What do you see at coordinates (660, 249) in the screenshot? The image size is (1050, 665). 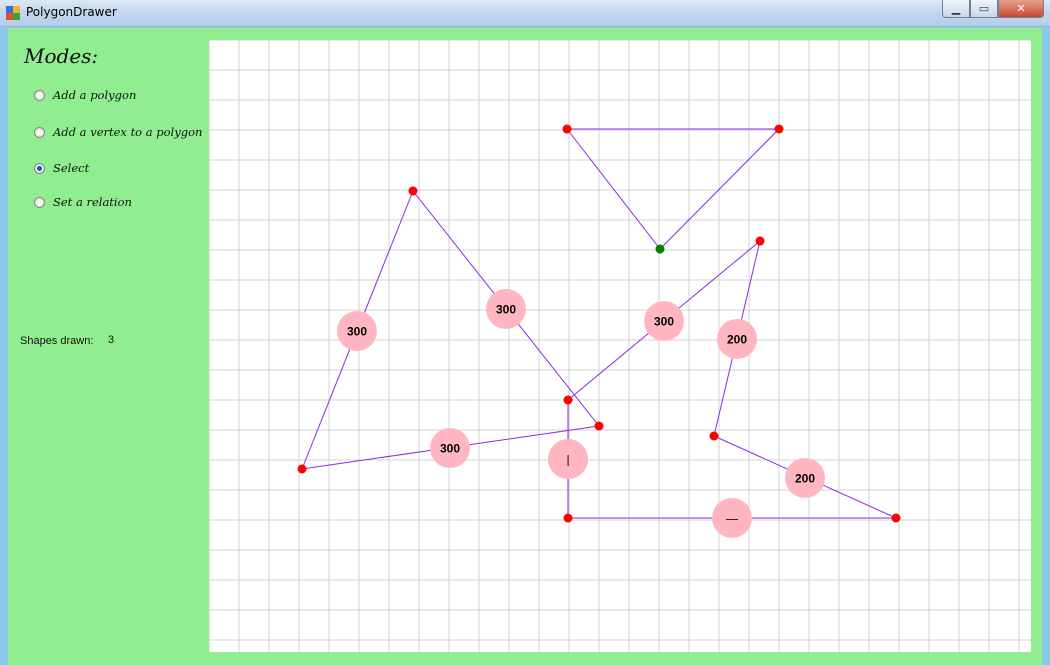 I see `vertex-selected` at bounding box center [660, 249].